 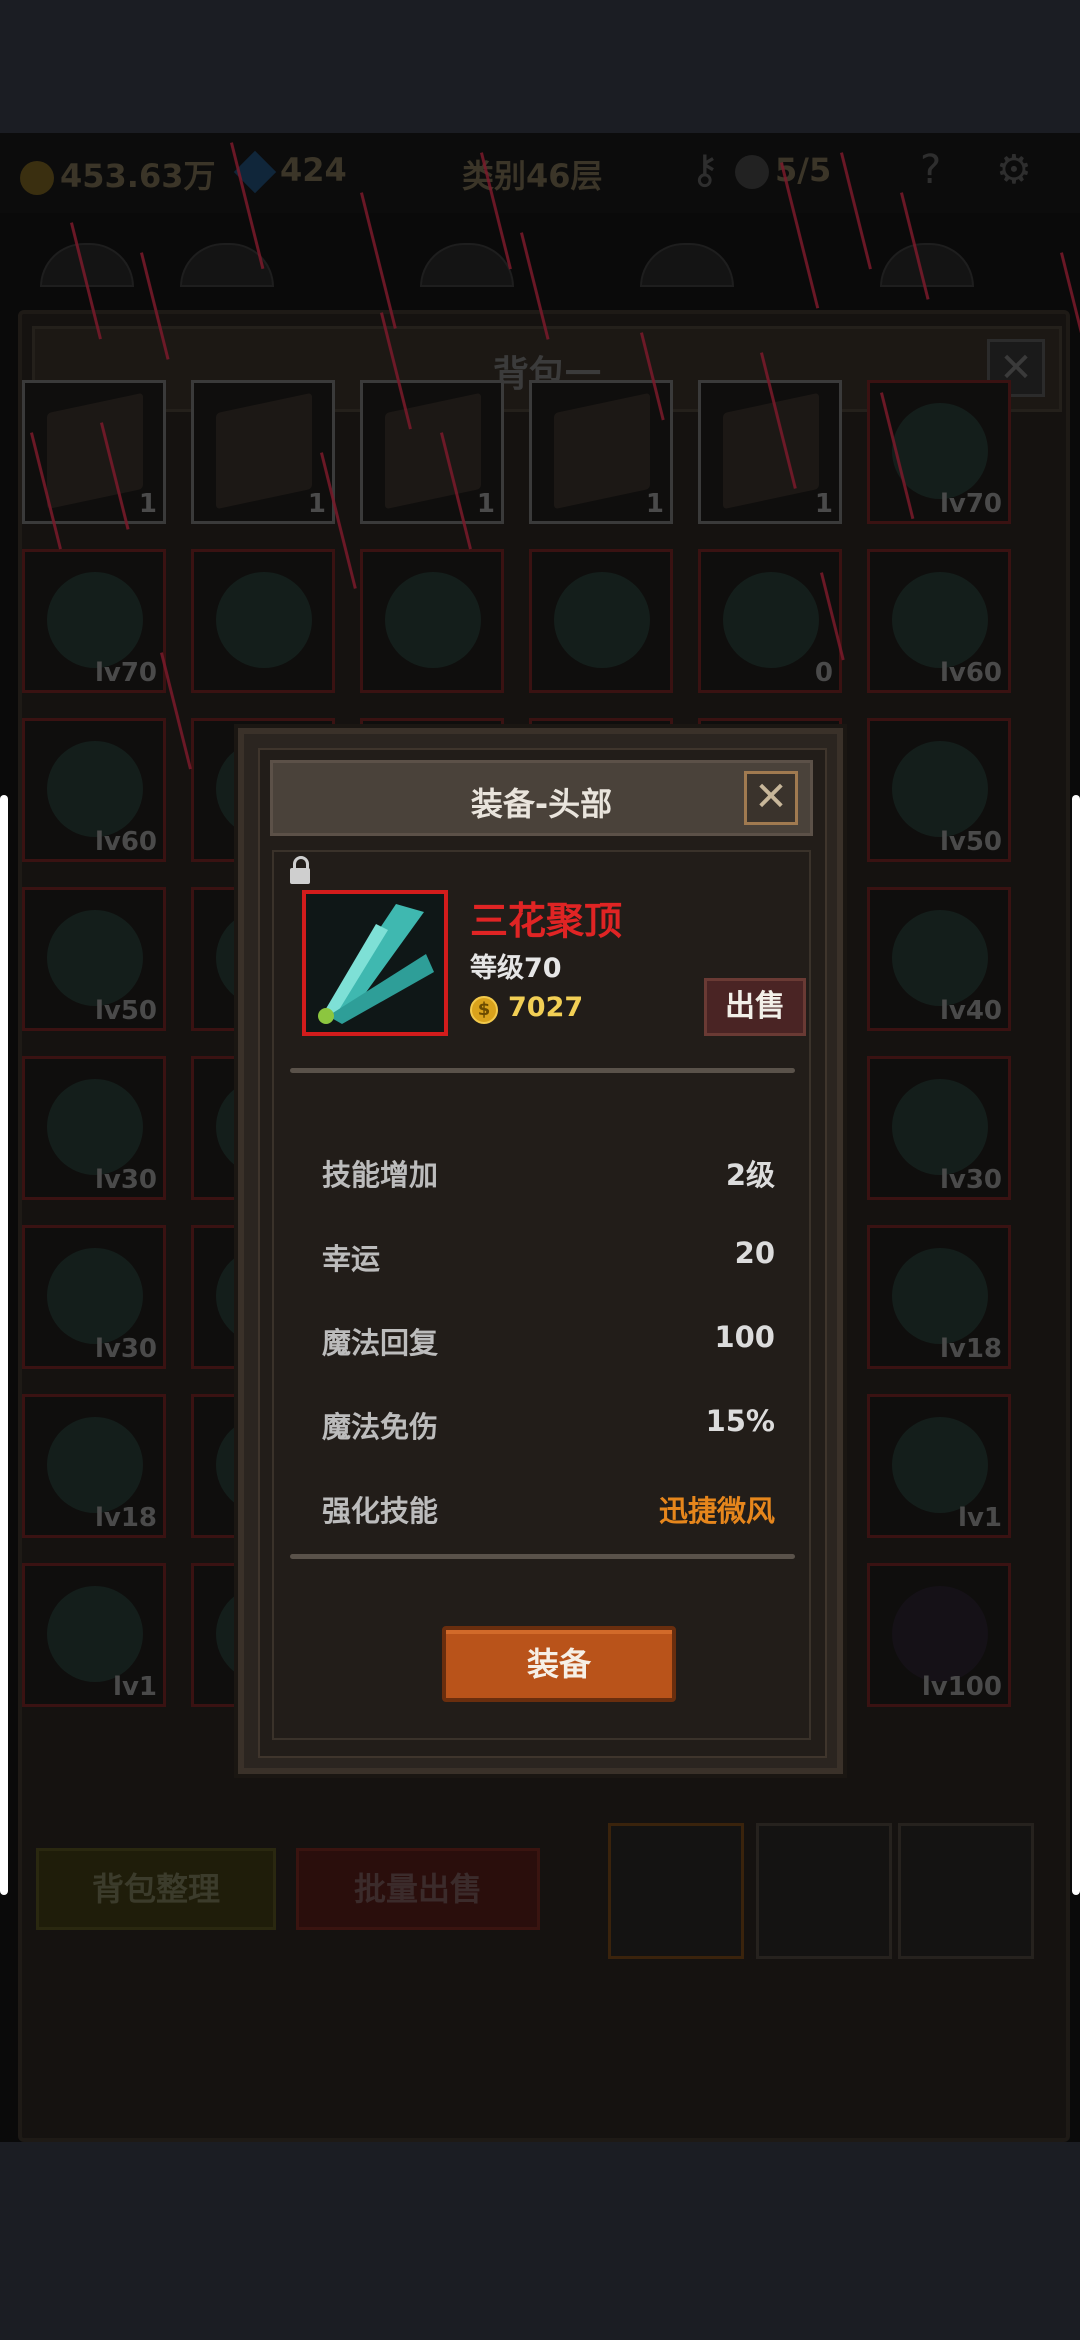 What do you see at coordinates (156, 1889) in the screenshot?
I see `sort-backpack-button: 背包整理` at bounding box center [156, 1889].